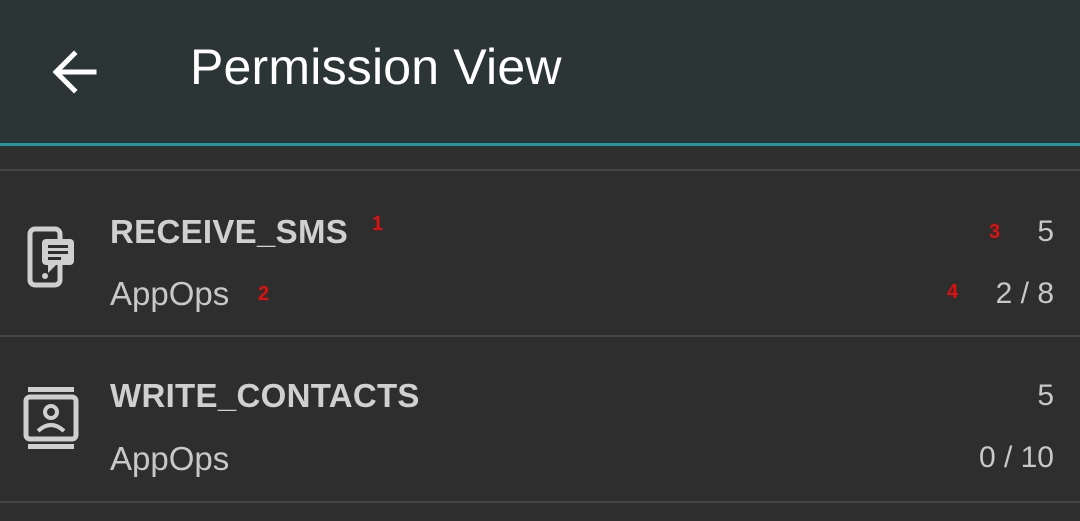 This screenshot has width=1080, height=521. I want to click on back-button, so click(74, 72).